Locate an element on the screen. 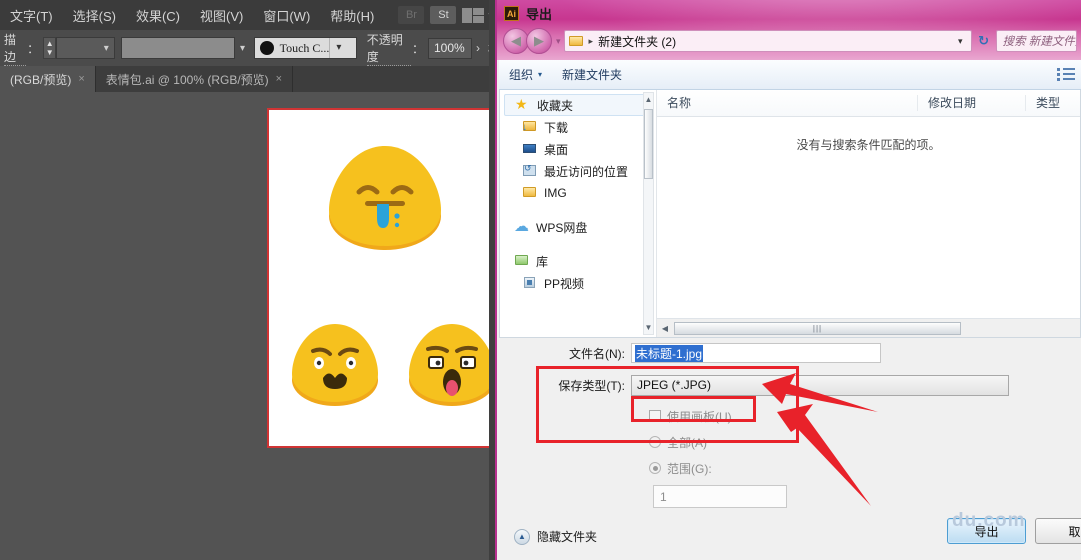 This screenshot has height=560, width=1081. column-header-name: 名称 is located at coordinates (787, 103).